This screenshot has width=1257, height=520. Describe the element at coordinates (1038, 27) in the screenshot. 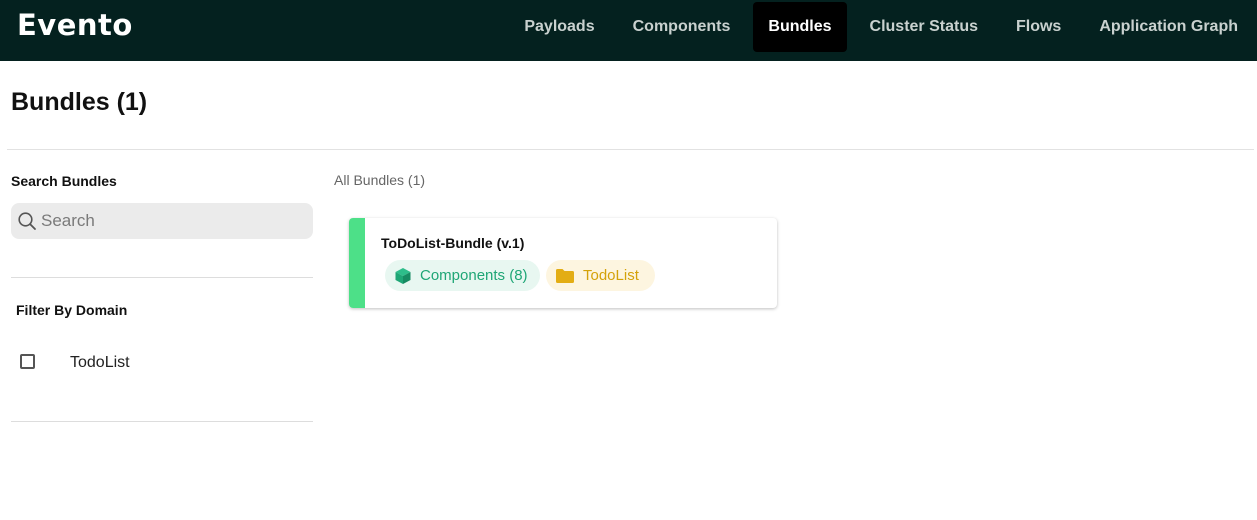

I see `nav-flows: Flows` at that location.